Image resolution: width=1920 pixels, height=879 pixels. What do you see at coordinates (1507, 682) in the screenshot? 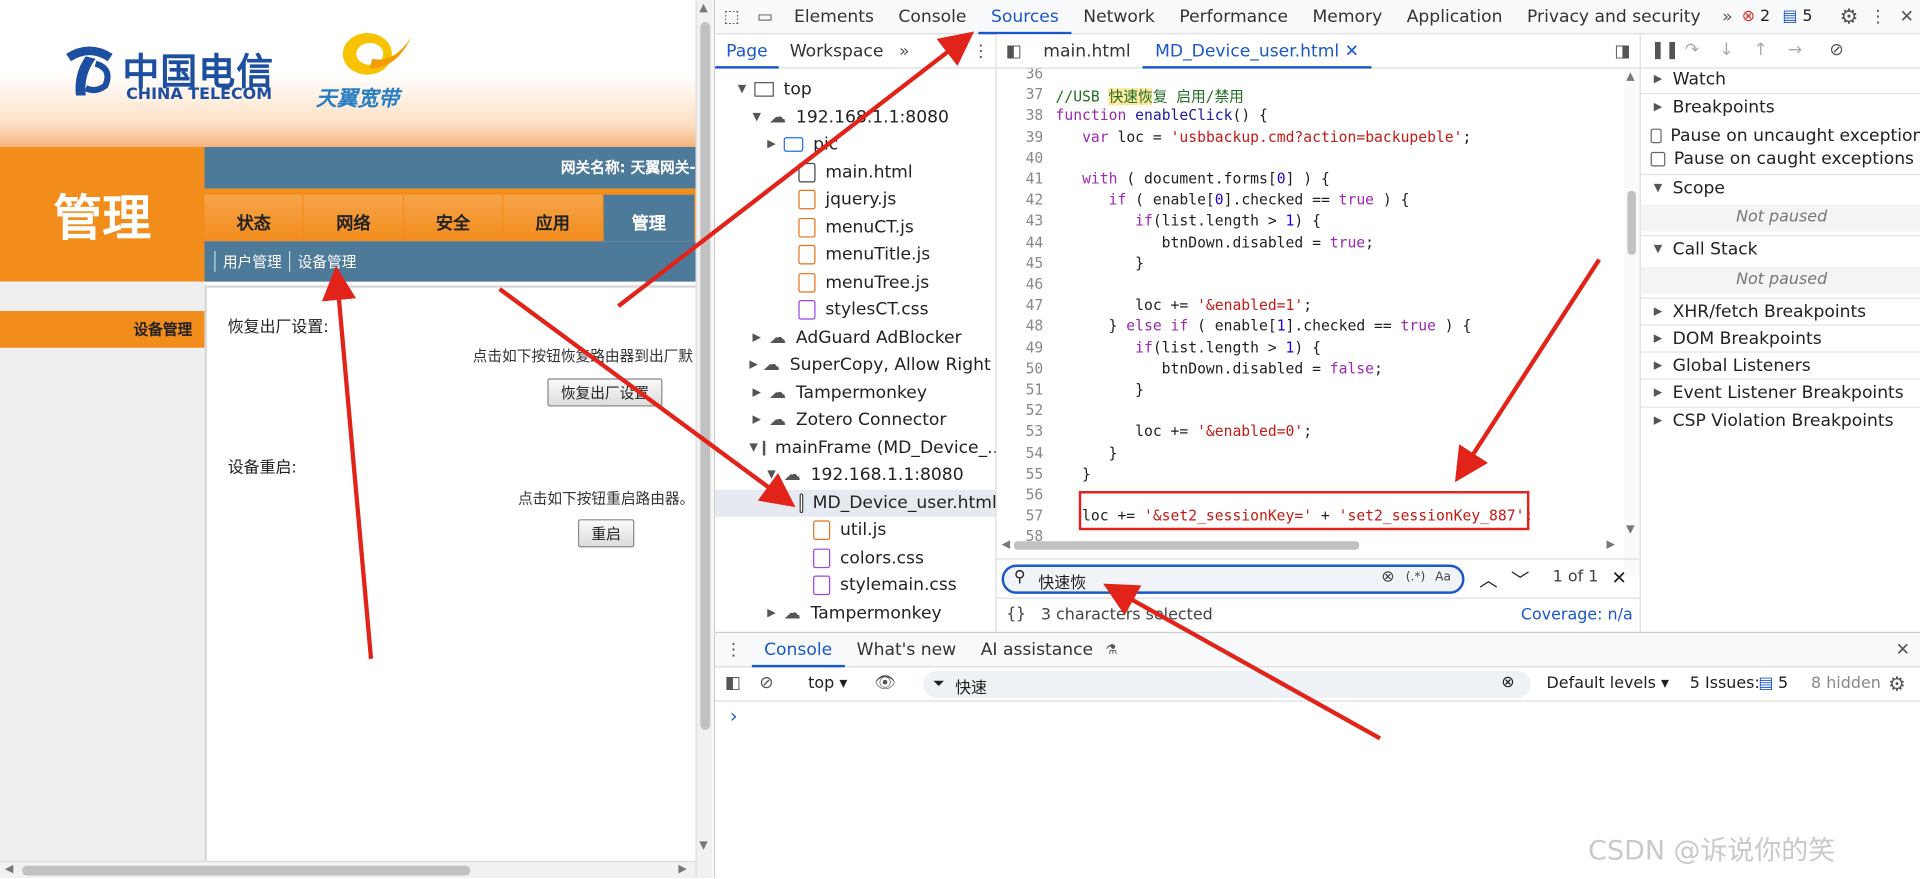
I see `clear-filter-icon: ⊗` at bounding box center [1507, 682].